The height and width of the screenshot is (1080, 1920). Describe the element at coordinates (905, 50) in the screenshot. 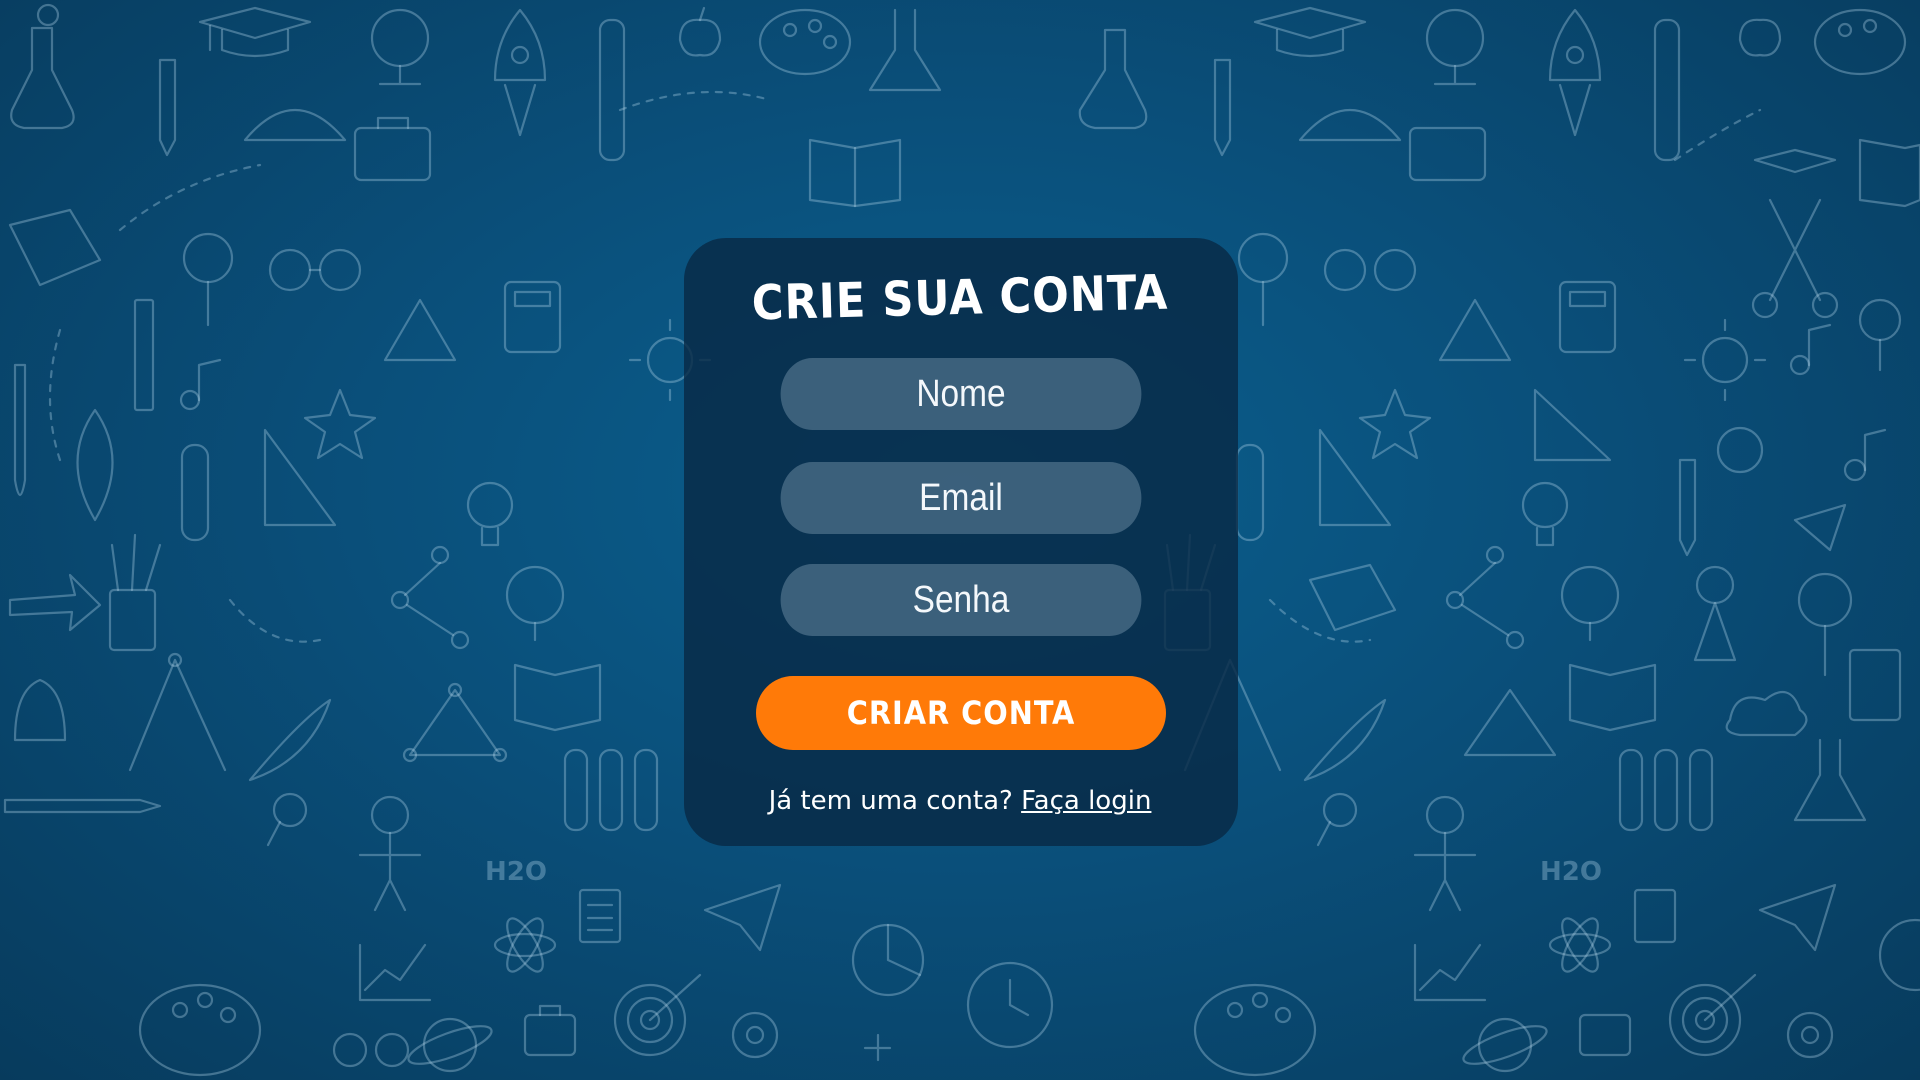

I see `erlenmeyer-icon` at that location.